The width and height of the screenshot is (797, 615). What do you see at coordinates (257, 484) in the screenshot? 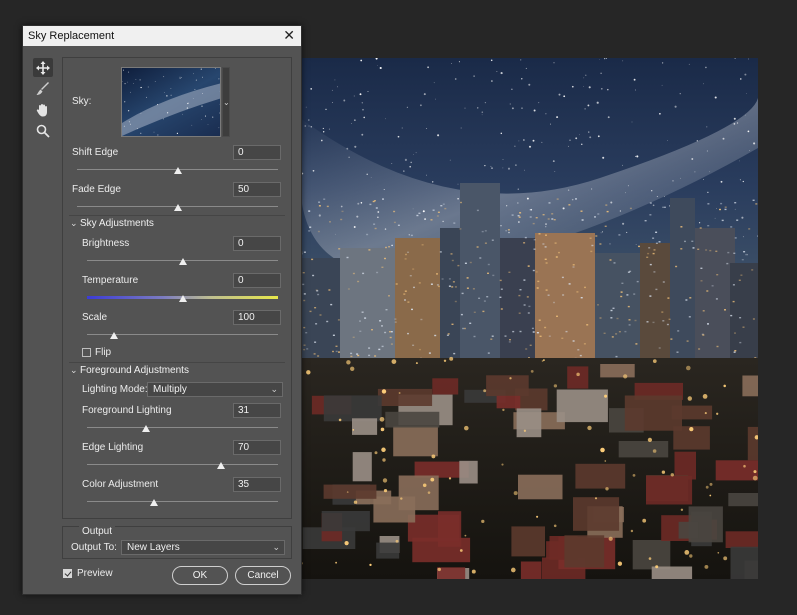
I see `color-adjustment-input: 35` at bounding box center [257, 484].